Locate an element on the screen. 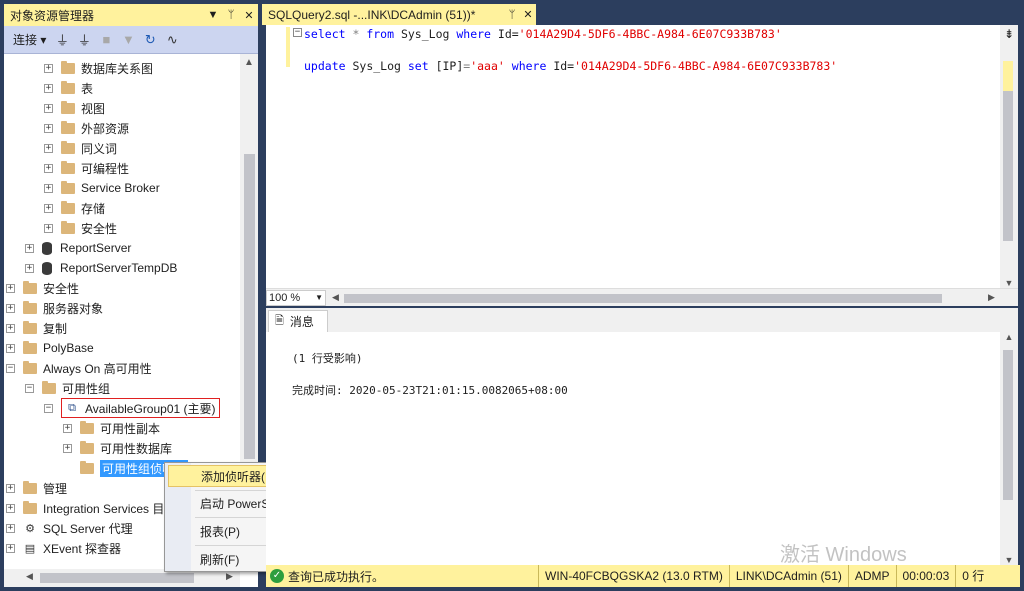 This screenshot has width=1024, height=591. zoom-select: 100 % ▼ is located at coordinates (296, 298).